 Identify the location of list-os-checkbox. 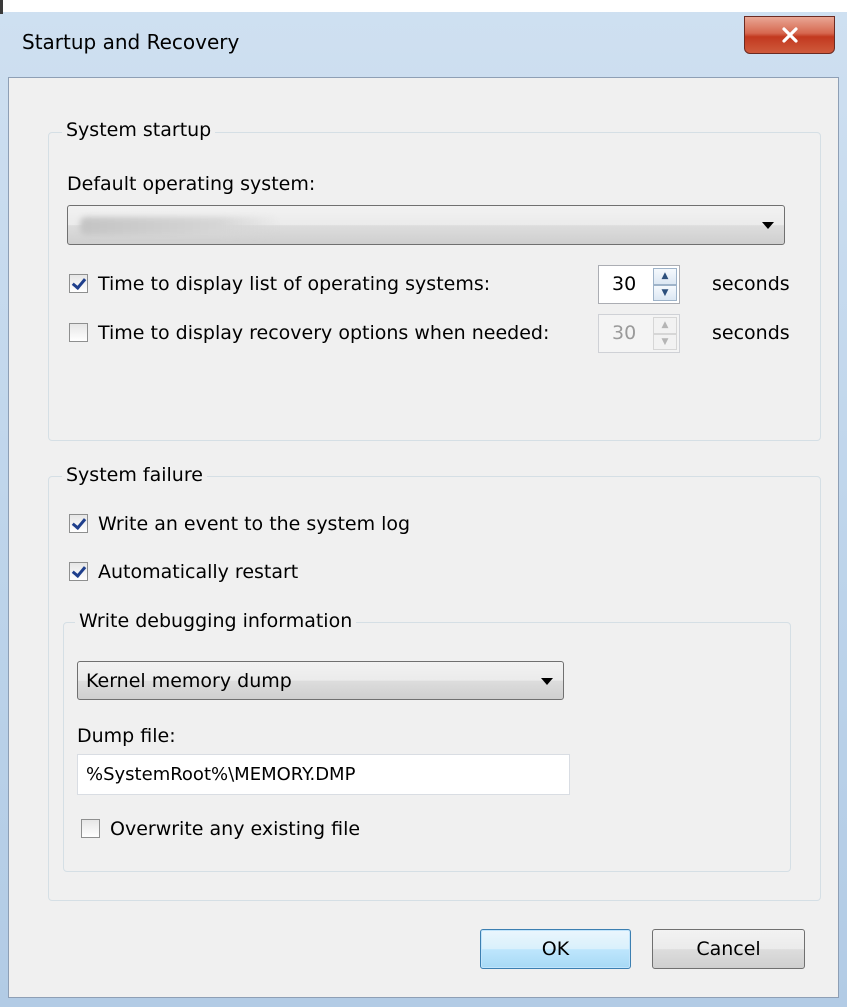
(78, 283).